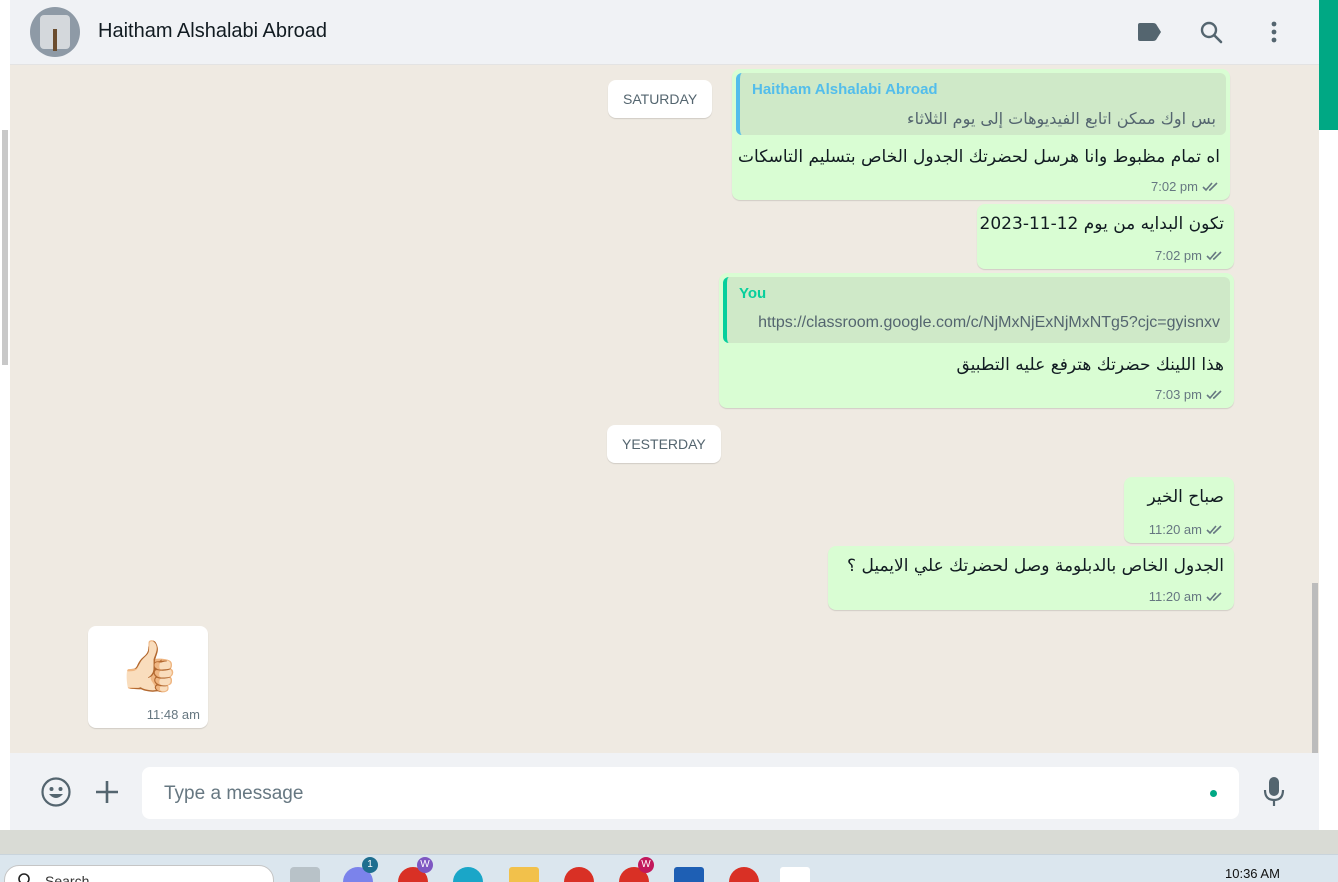 Image resolution: width=1338 pixels, height=882 pixels. I want to click on quote-author: You, so click(753, 293).